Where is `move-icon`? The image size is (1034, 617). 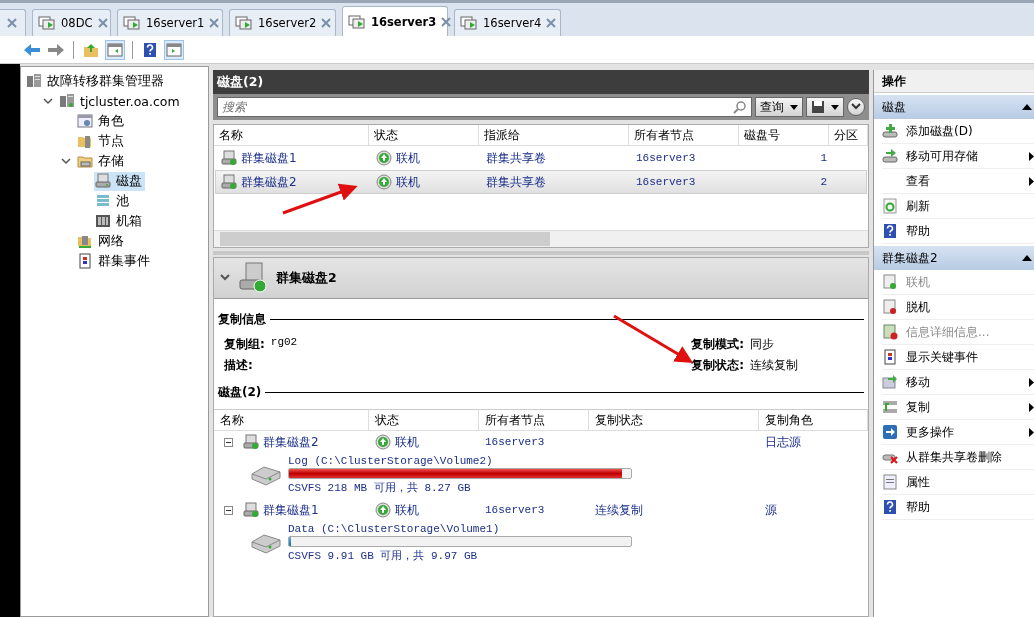 move-icon is located at coordinates (890, 382).